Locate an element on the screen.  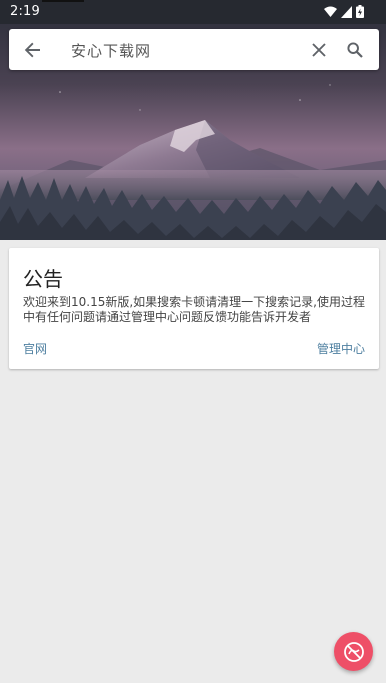
arrow-left-icon is located at coordinates (32, 49).